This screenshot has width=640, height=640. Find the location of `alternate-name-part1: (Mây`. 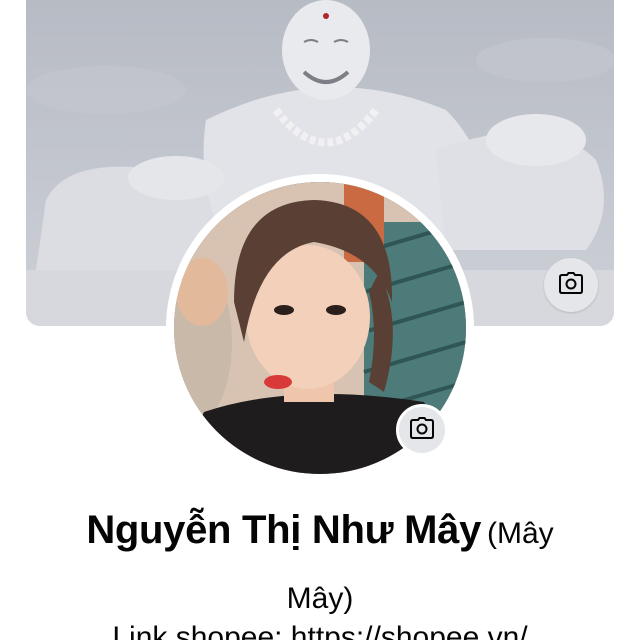

alternate-name-part1: (Mây is located at coordinates (520, 533).